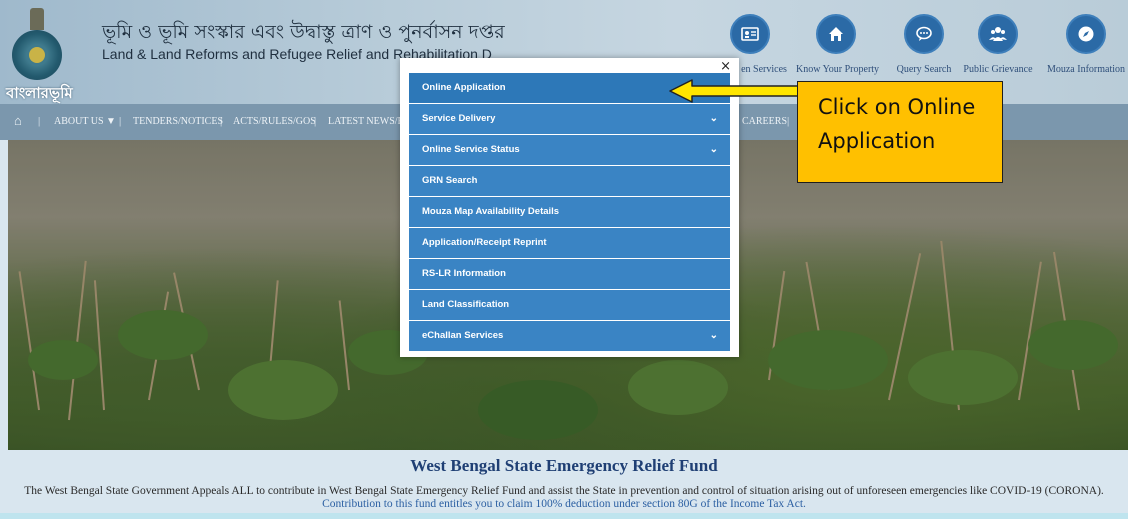  What do you see at coordinates (471, 149) in the screenshot?
I see `menu-item-label: Online Service Status` at bounding box center [471, 149].